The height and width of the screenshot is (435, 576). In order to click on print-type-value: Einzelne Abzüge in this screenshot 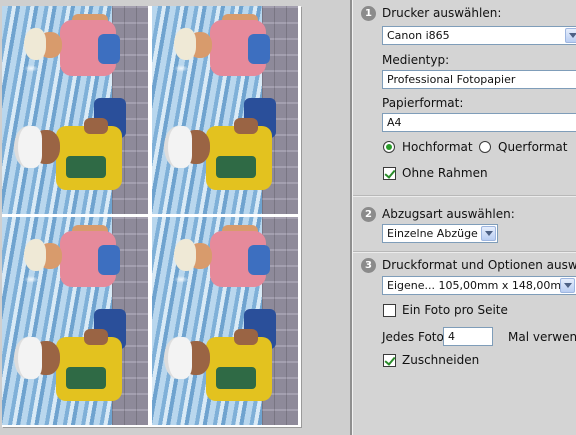, I will do `click(432, 233)`.